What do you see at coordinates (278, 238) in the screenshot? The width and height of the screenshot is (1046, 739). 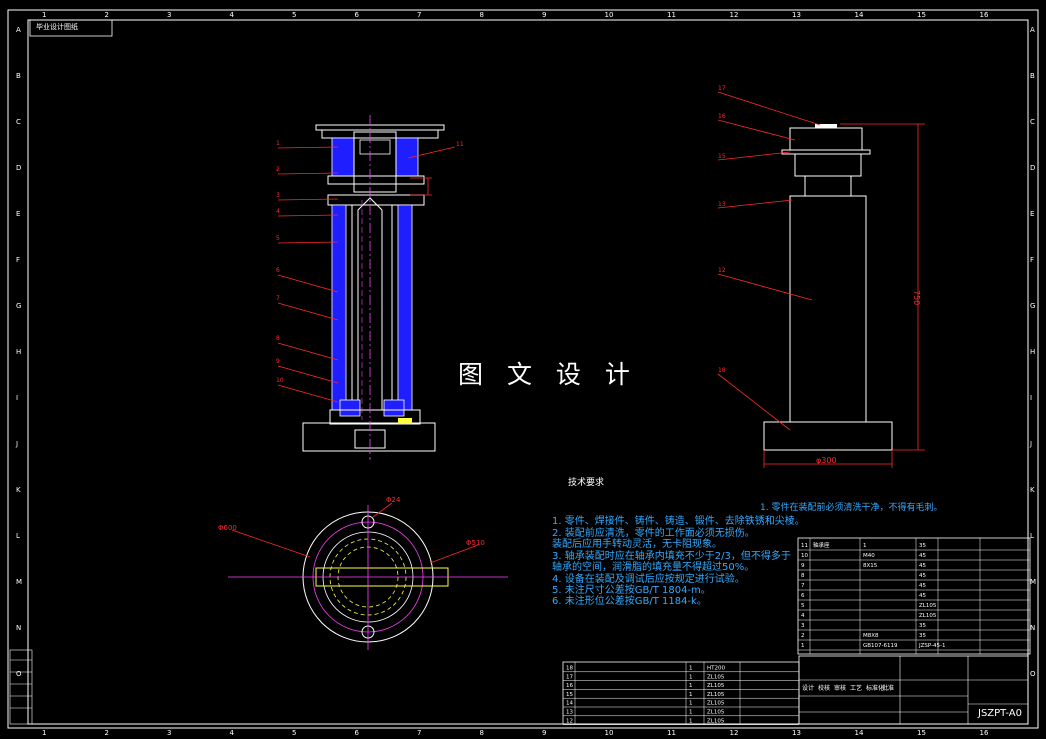 I see `callout-label: 5` at bounding box center [278, 238].